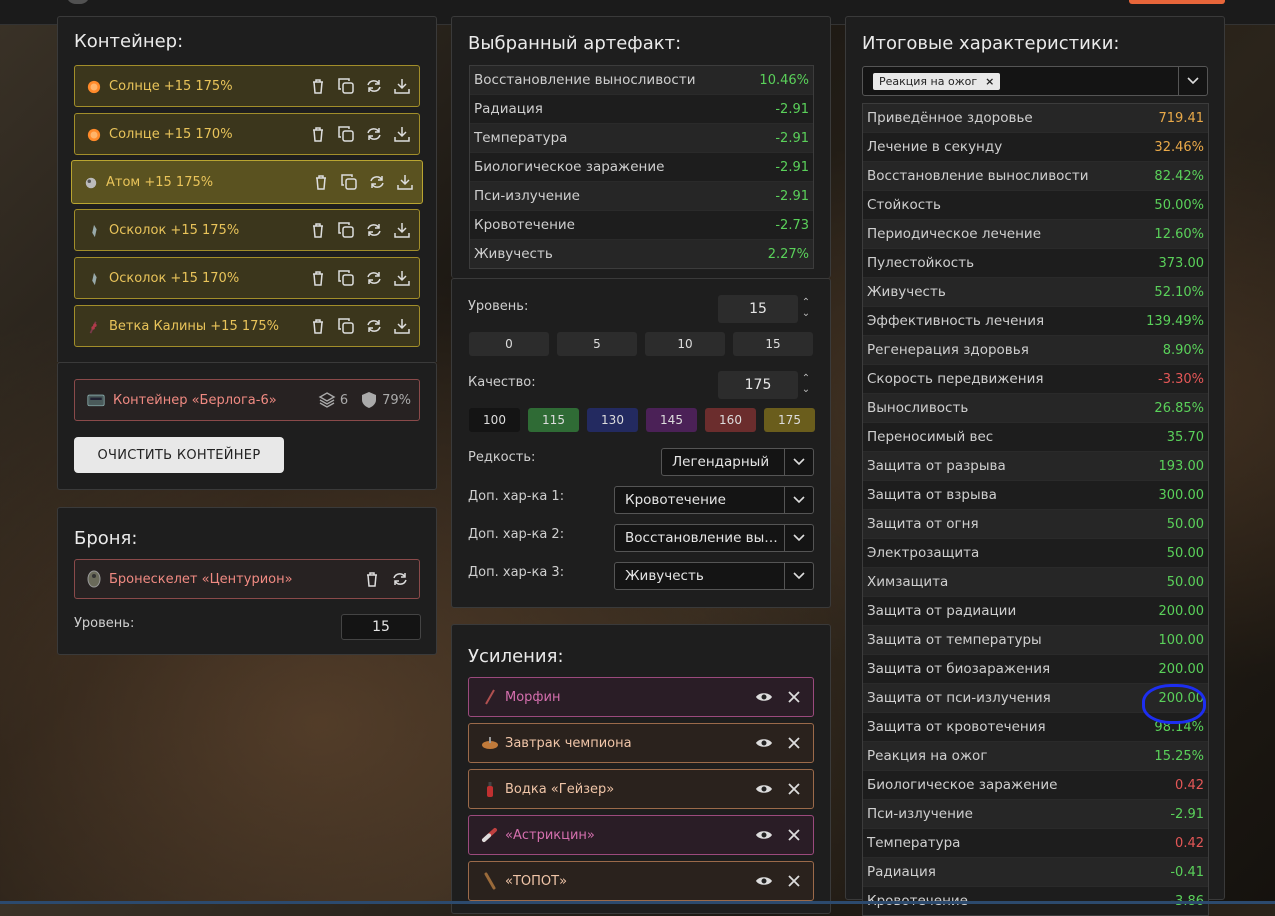  What do you see at coordinates (247, 278) in the screenshot?
I see `container-slot: Осколок +15 170%` at bounding box center [247, 278].